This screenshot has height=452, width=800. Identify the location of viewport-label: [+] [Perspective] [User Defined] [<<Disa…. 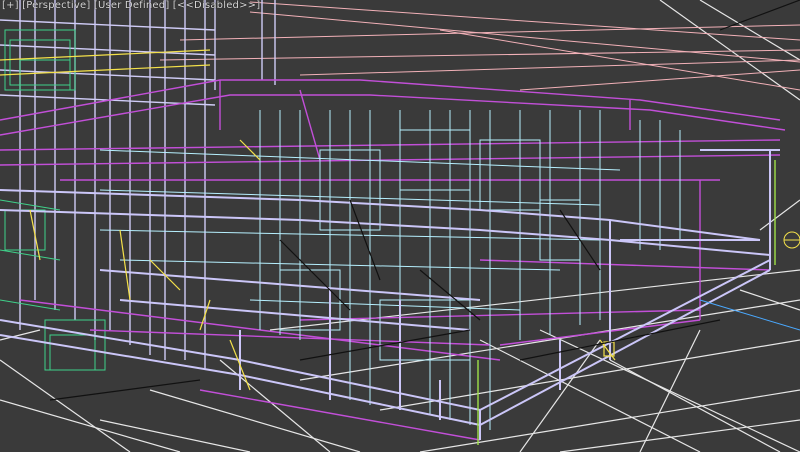
(131, 5).